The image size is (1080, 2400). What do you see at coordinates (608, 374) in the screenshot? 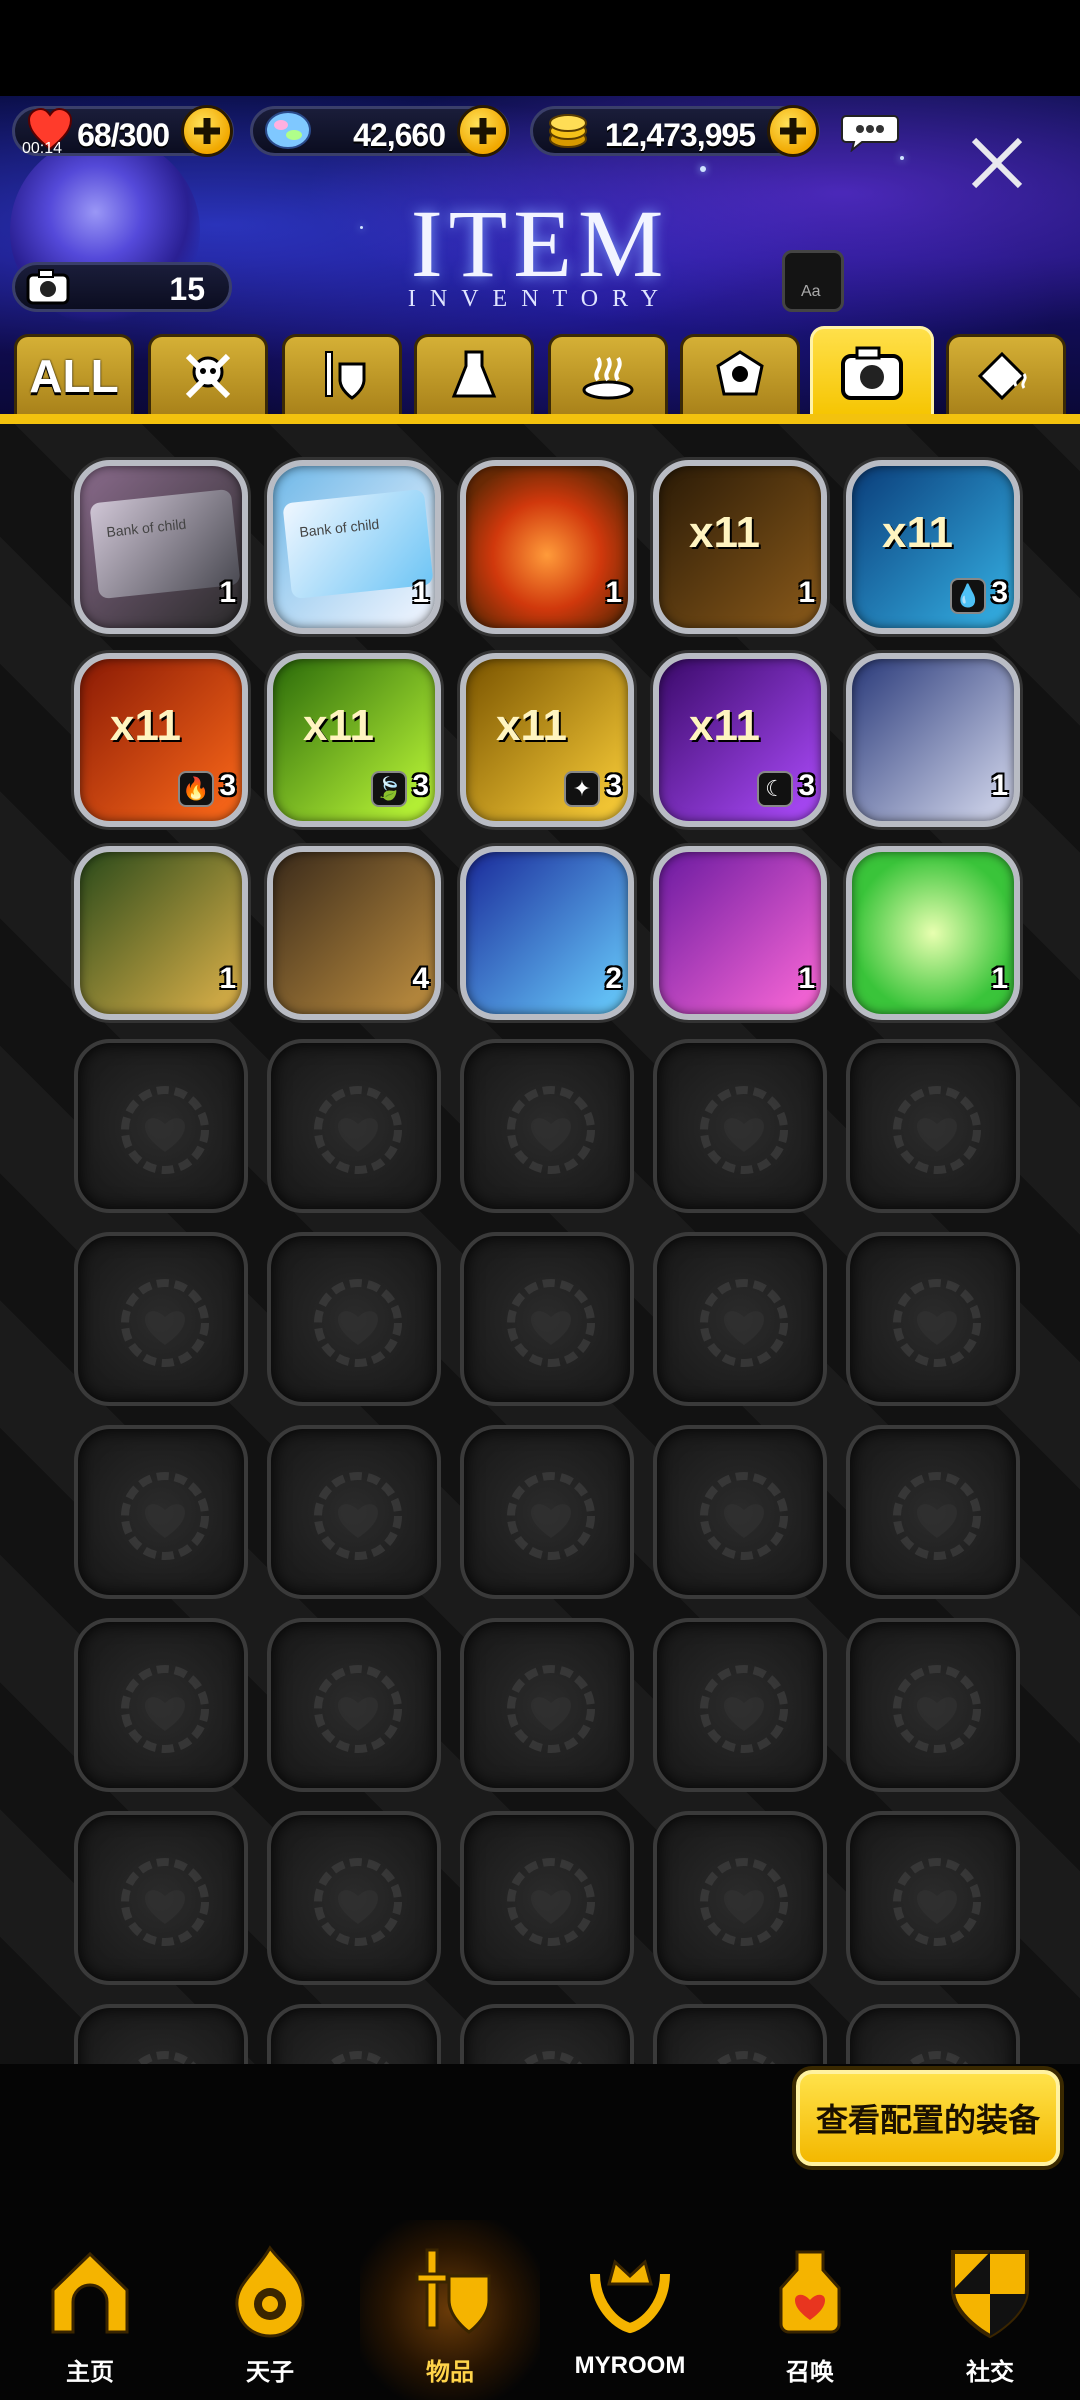
I see `tab-spa` at bounding box center [608, 374].